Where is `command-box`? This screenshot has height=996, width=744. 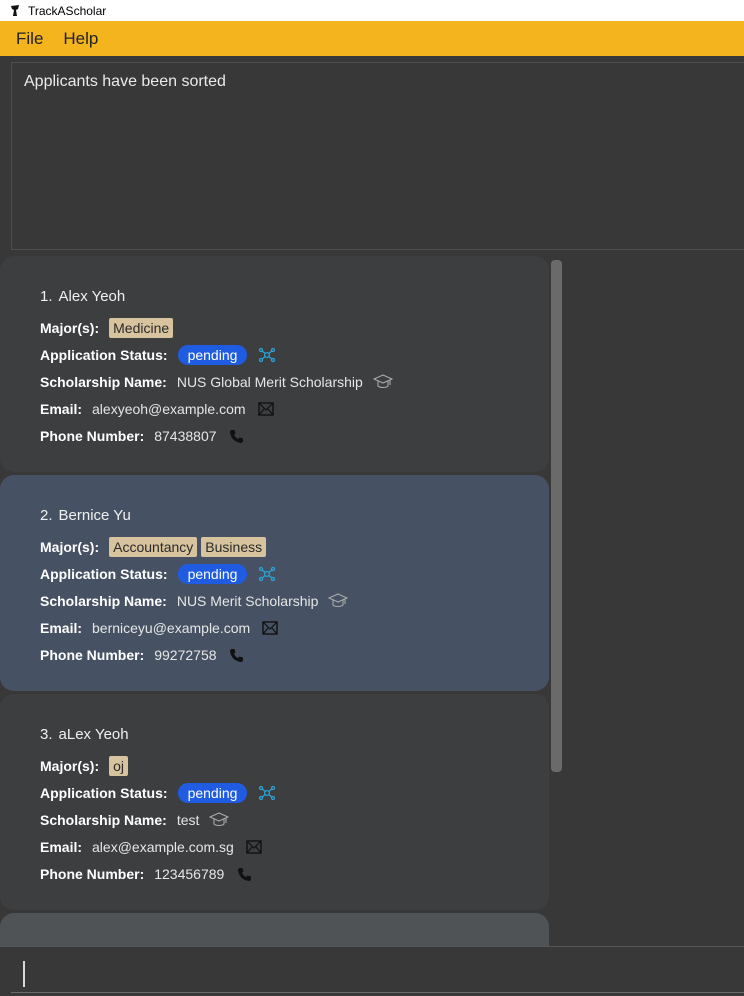
command-box is located at coordinates (372, 971).